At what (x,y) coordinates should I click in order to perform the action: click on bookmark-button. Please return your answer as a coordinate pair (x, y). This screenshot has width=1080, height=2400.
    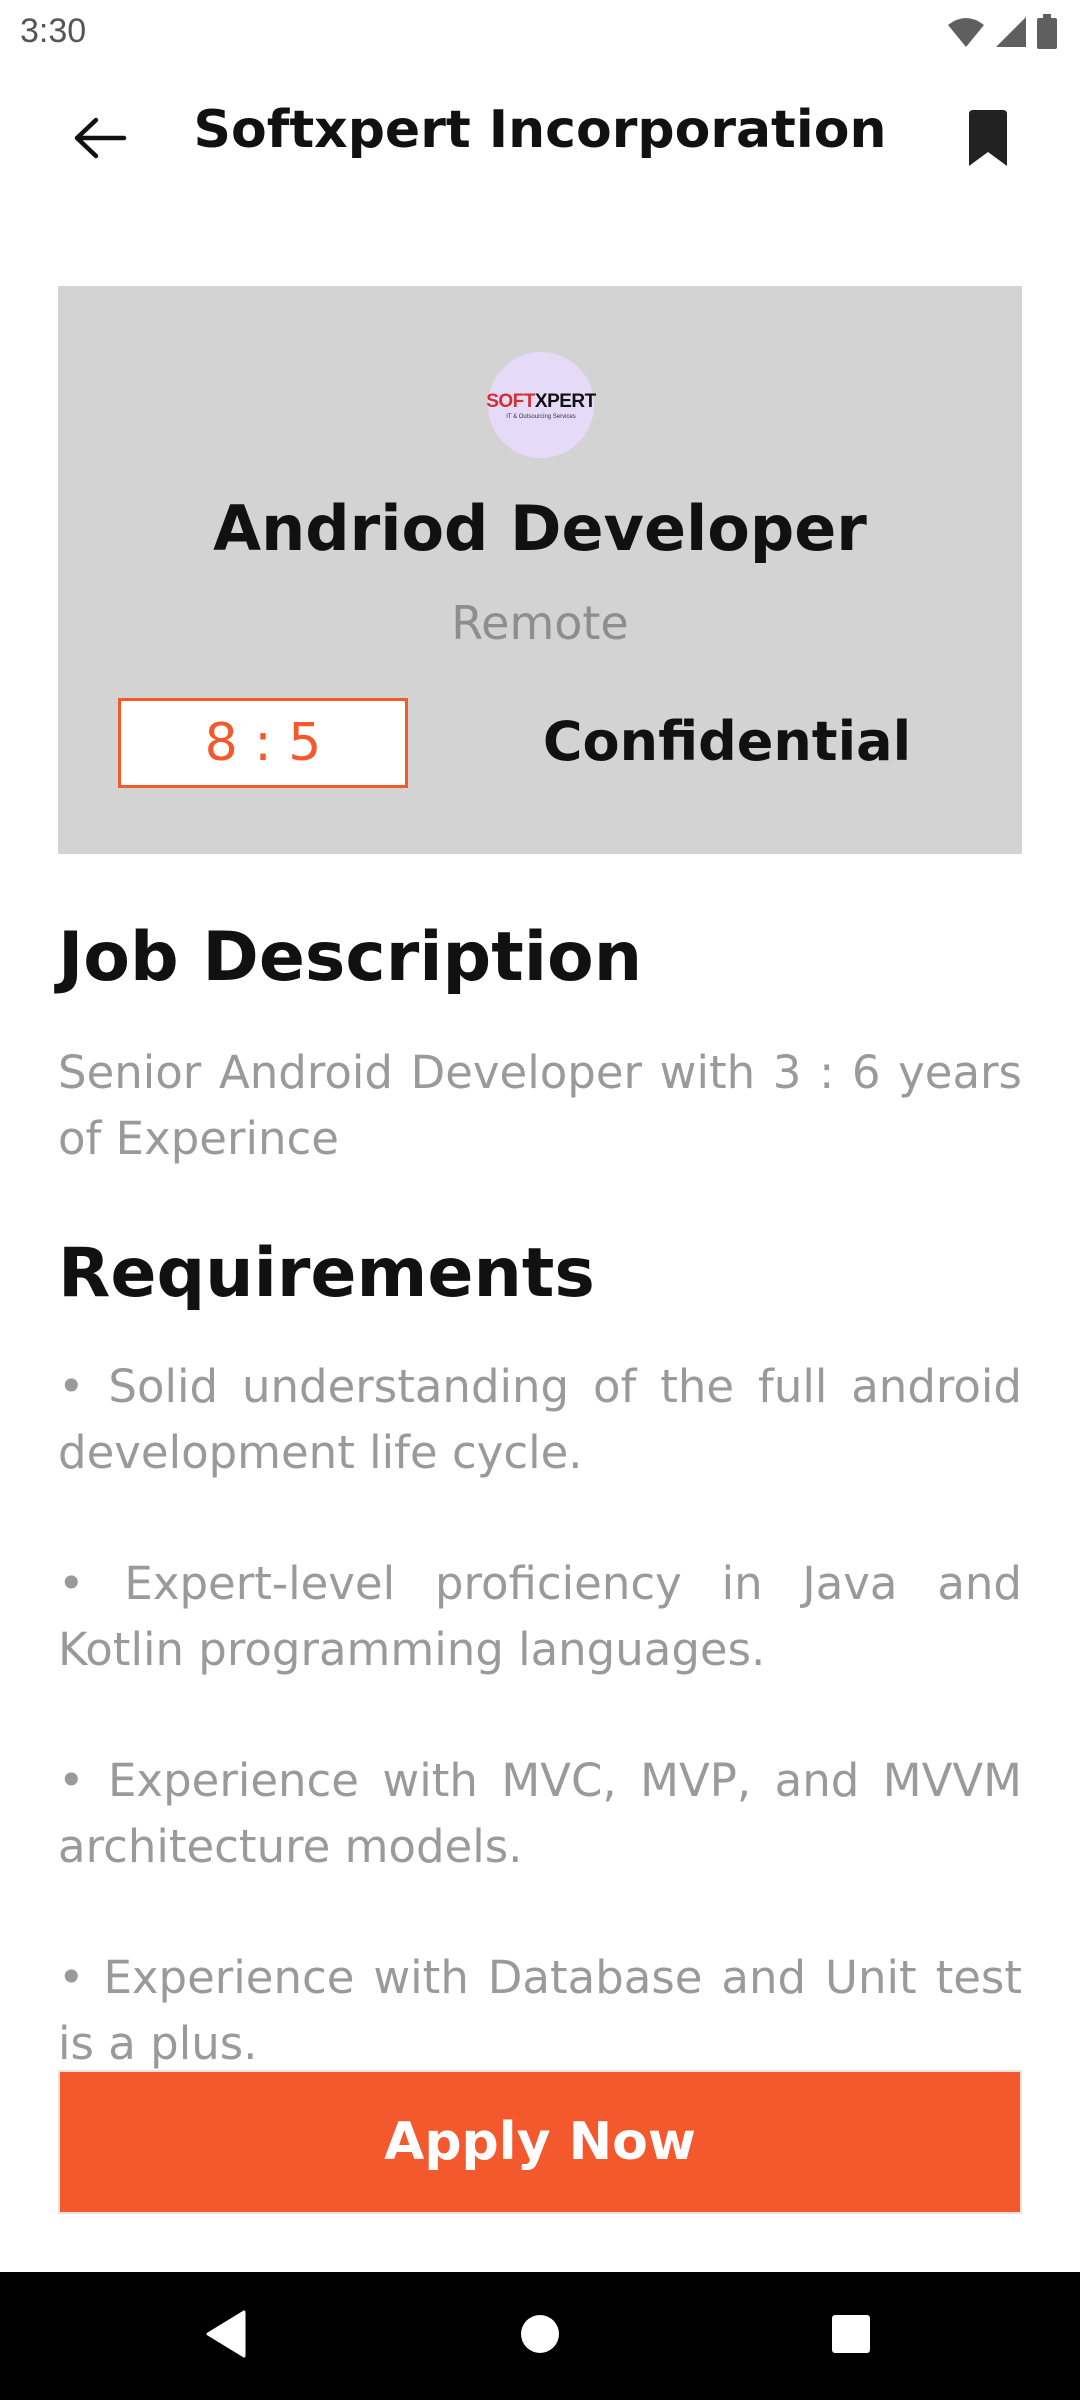
    Looking at the image, I should click on (988, 140).